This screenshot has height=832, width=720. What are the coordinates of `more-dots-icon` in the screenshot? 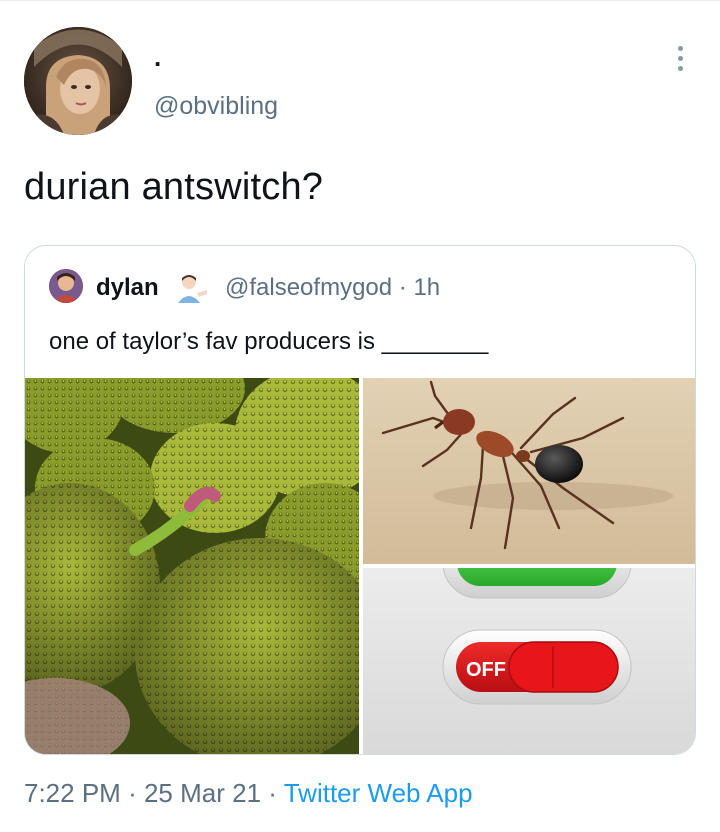 It's located at (680, 48).